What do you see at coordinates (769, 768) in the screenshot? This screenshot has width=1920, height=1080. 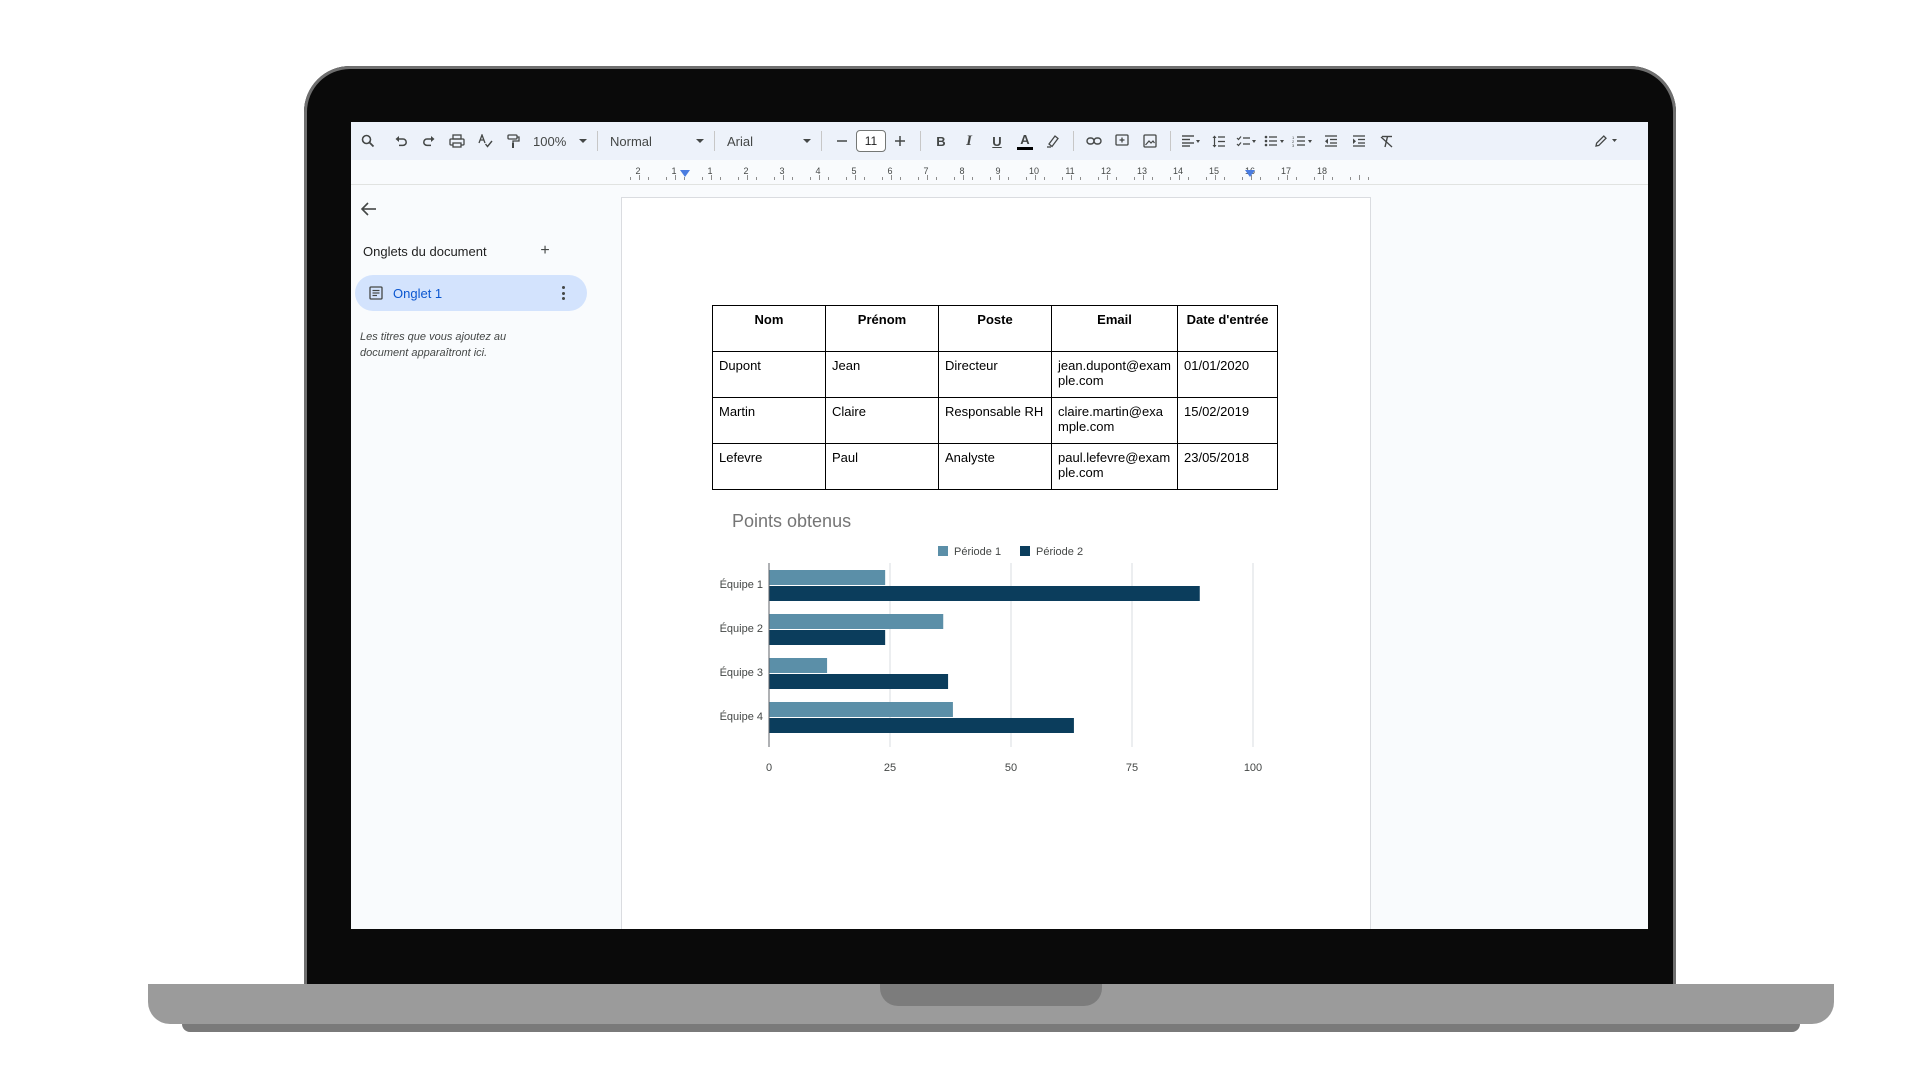 I see `x-tick-label: 0` at bounding box center [769, 768].